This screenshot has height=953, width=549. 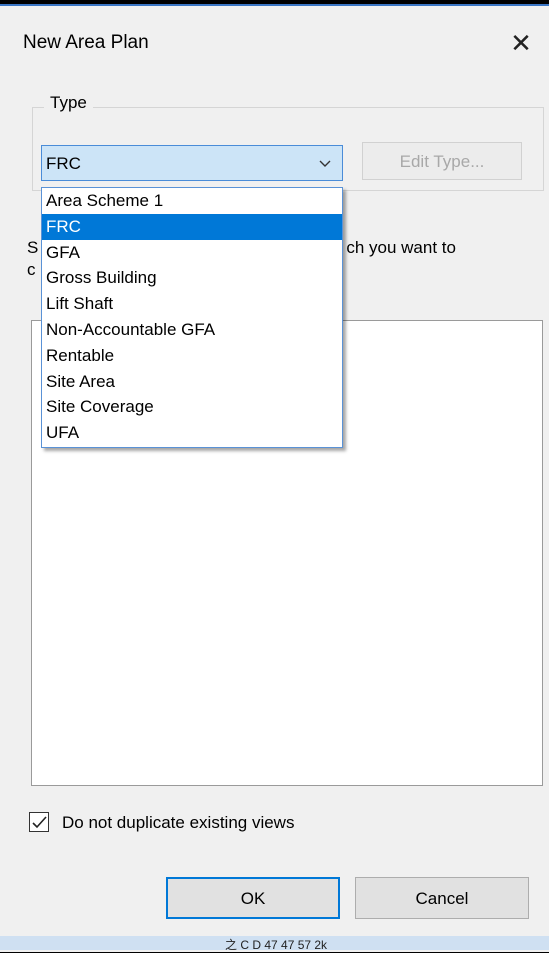 What do you see at coordinates (192, 201) in the screenshot?
I see `dropdown-option: Area Scheme 1` at bounding box center [192, 201].